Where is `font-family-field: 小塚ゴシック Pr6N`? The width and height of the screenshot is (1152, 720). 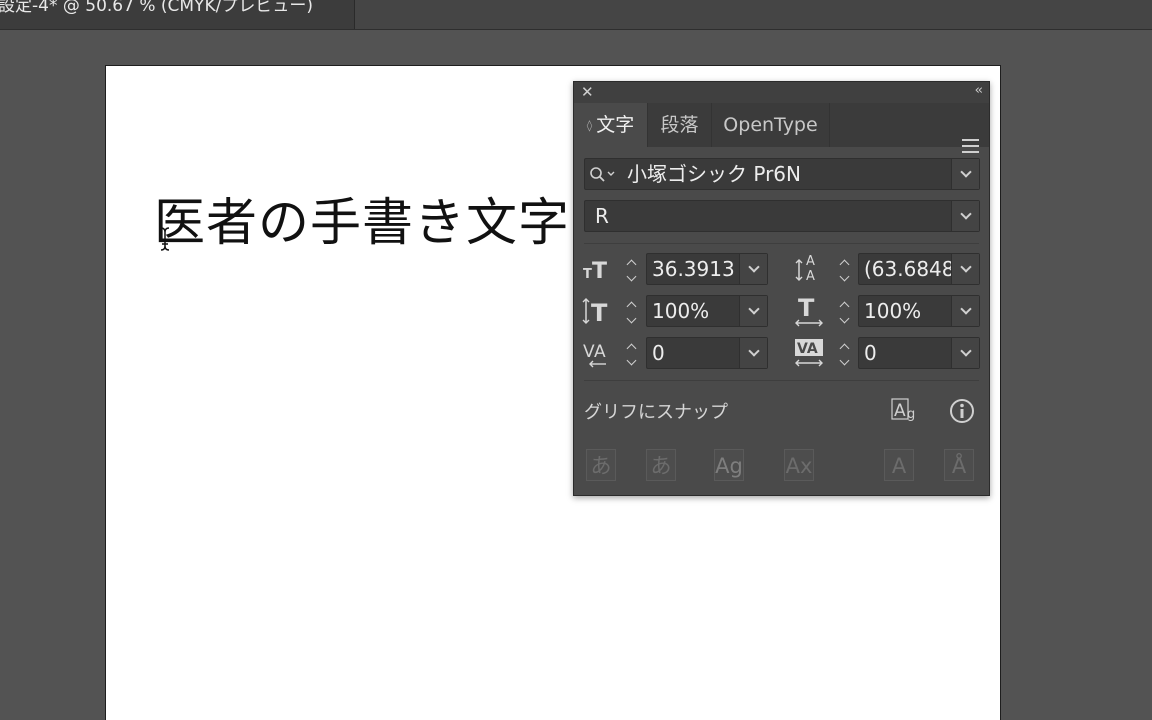
font-family-field: 小塚ゴシック Pr6N is located at coordinates (782, 174).